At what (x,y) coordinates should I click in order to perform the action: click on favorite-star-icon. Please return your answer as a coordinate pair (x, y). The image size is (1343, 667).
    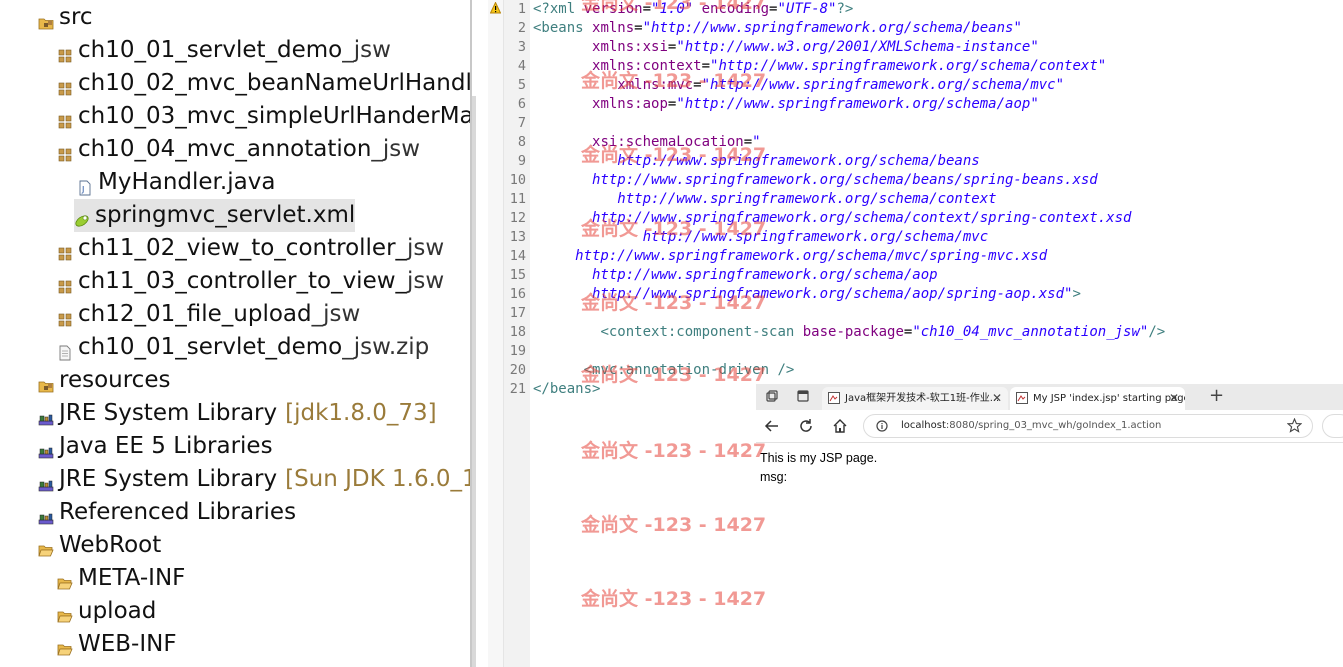
    Looking at the image, I should click on (1294, 425).